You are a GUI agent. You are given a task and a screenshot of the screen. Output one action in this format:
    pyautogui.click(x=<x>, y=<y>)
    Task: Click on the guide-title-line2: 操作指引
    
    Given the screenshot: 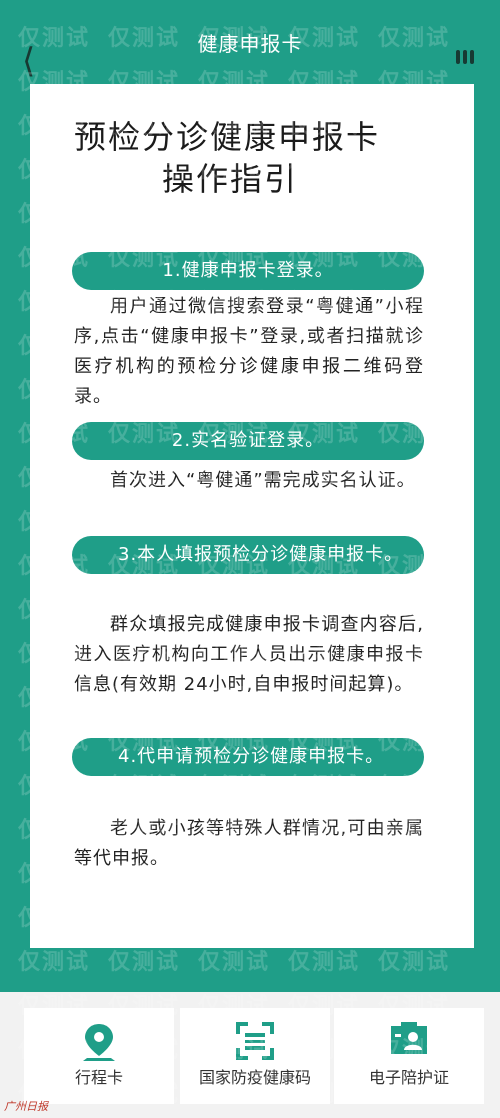 What is the action you would take?
    pyautogui.click(x=230, y=179)
    